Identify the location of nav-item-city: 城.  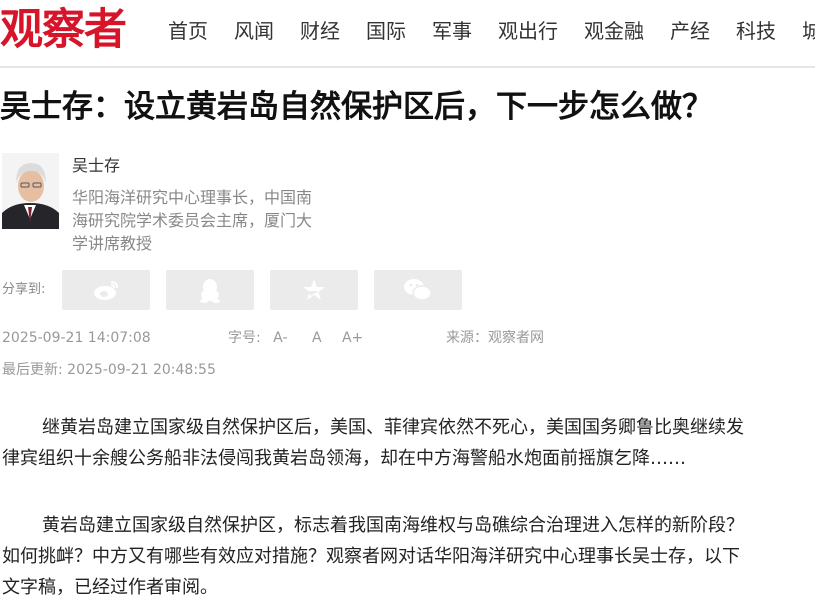
(808, 31).